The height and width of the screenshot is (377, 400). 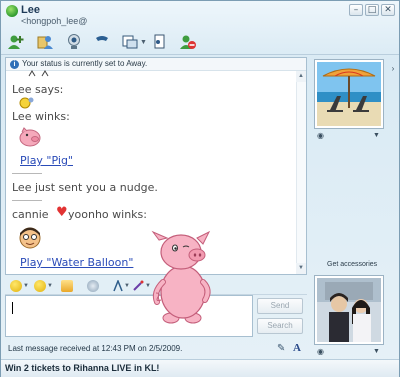 I want to click on games-icon, so click(x=159, y=42).